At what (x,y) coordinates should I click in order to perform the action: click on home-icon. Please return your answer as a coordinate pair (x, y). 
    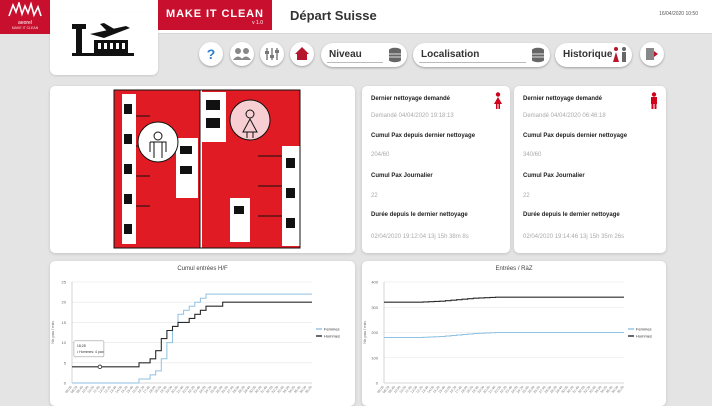
    Looking at the image, I should click on (302, 53).